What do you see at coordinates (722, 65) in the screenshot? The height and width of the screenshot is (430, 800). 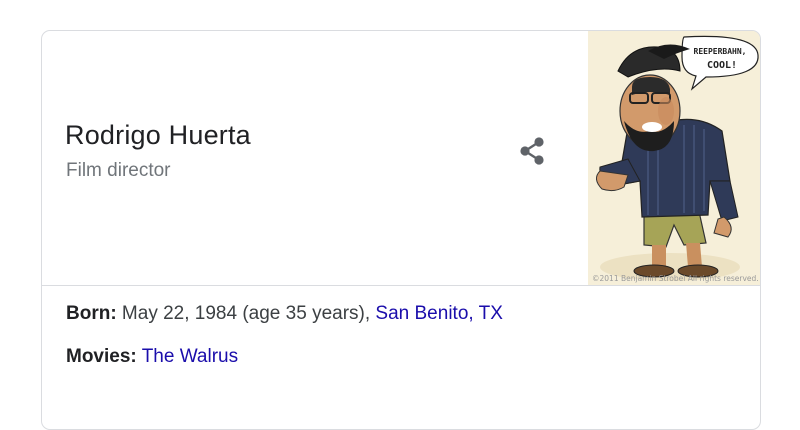 I see `speech-bubble-line2: COOL!` at bounding box center [722, 65].